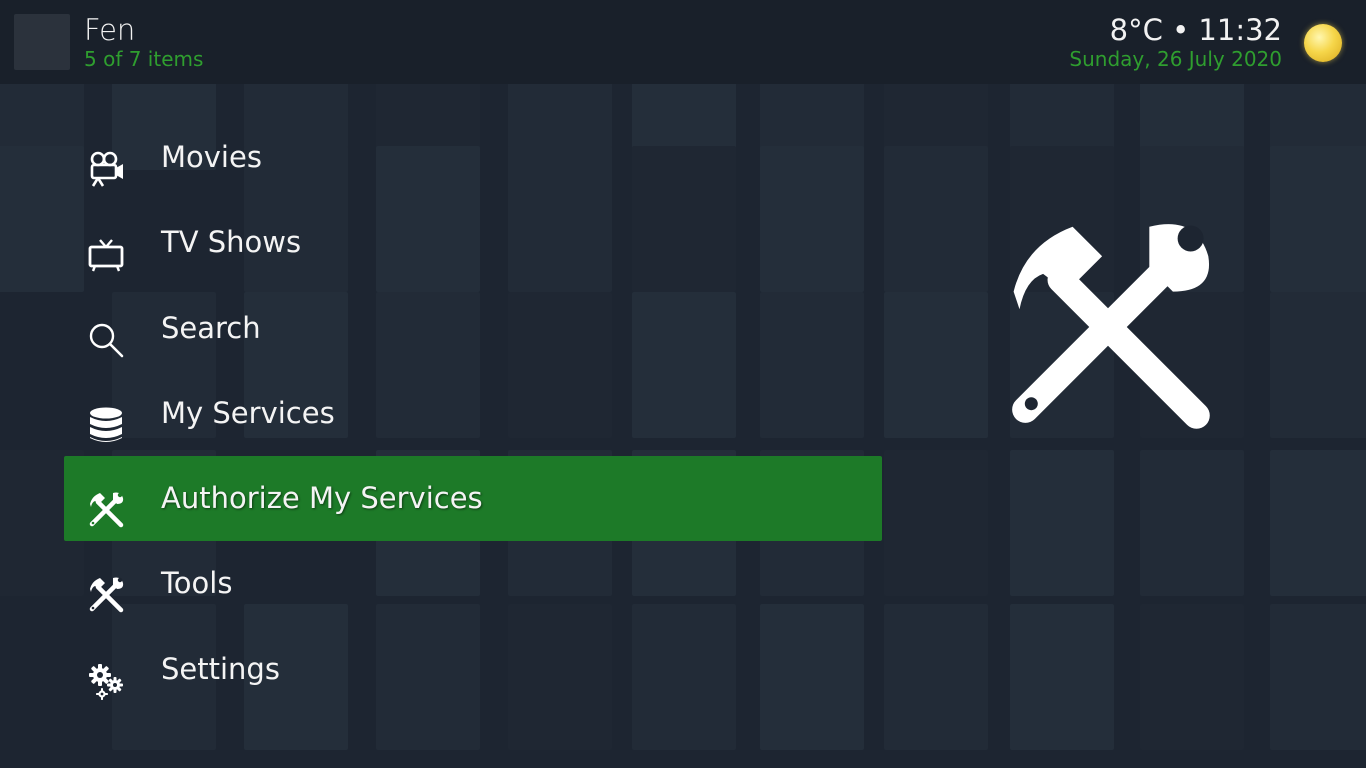 This screenshot has width=1366, height=768. Describe the element at coordinates (106, 254) in the screenshot. I see `tv-icon` at that location.